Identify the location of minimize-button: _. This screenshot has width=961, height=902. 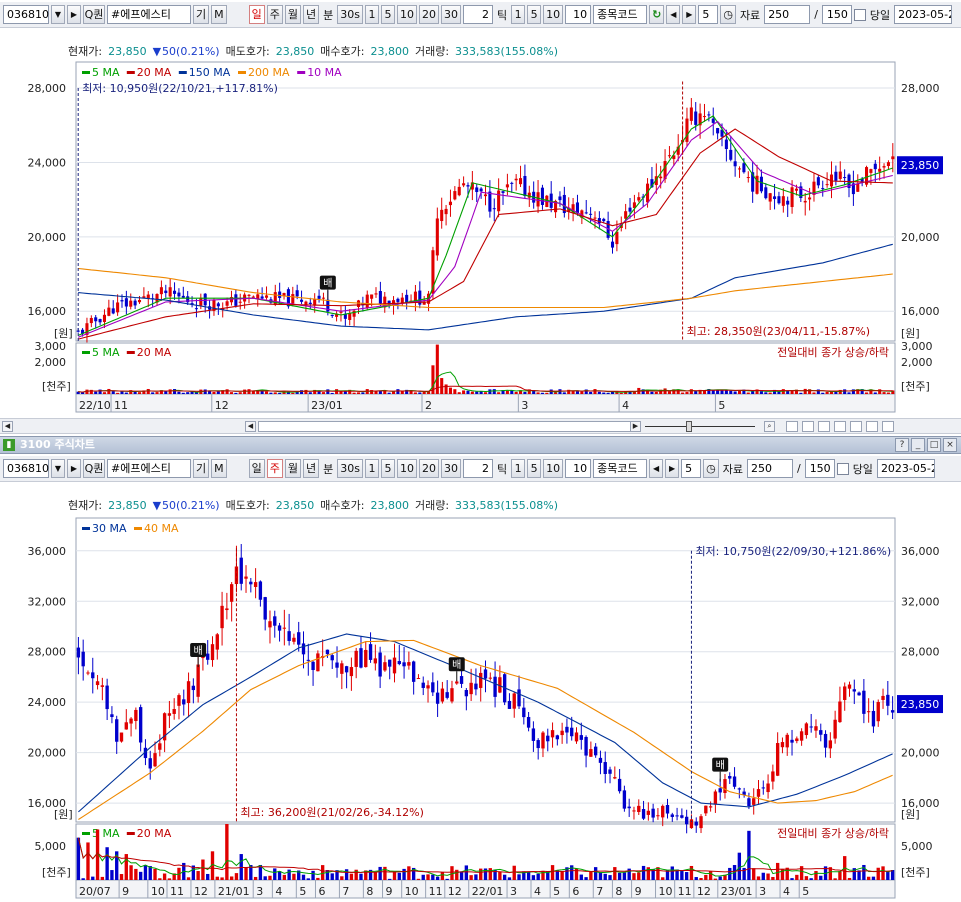
(918, 445).